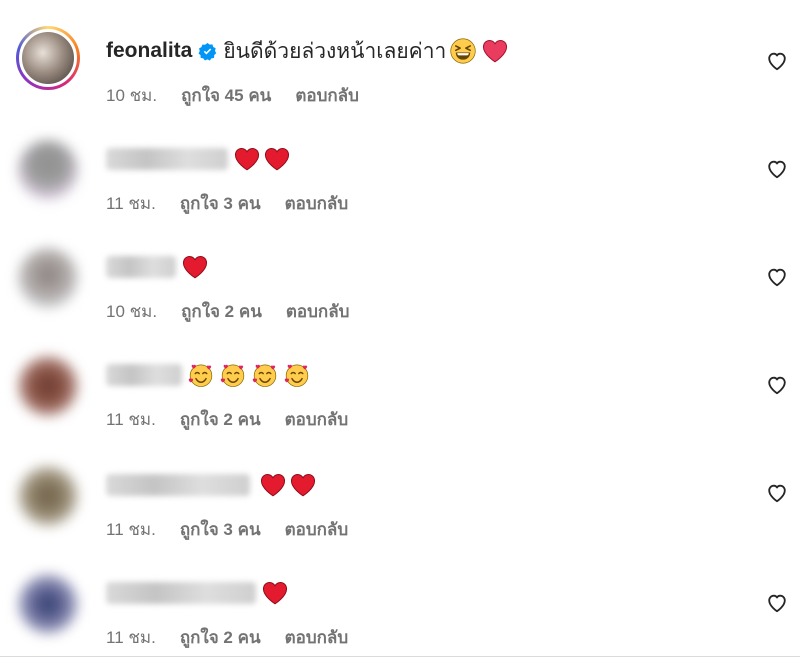 The width and height of the screenshot is (800, 670). Describe the element at coordinates (226, 95) in the screenshot. I see `like-count: ถูกใจ 45 คน` at that location.